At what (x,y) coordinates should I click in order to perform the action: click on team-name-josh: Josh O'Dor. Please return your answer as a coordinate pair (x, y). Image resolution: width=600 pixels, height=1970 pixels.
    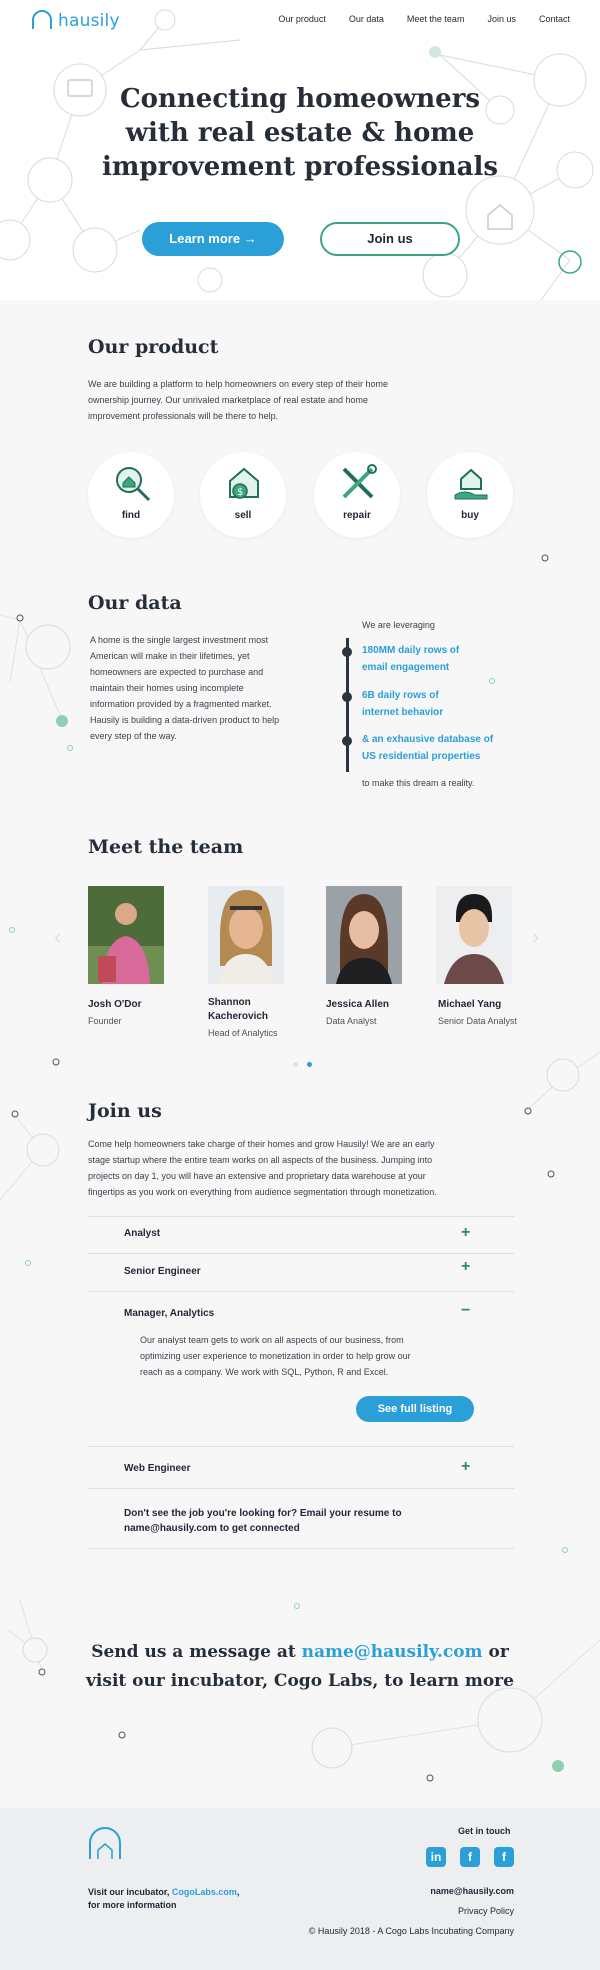
    Looking at the image, I should click on (115, 1004).